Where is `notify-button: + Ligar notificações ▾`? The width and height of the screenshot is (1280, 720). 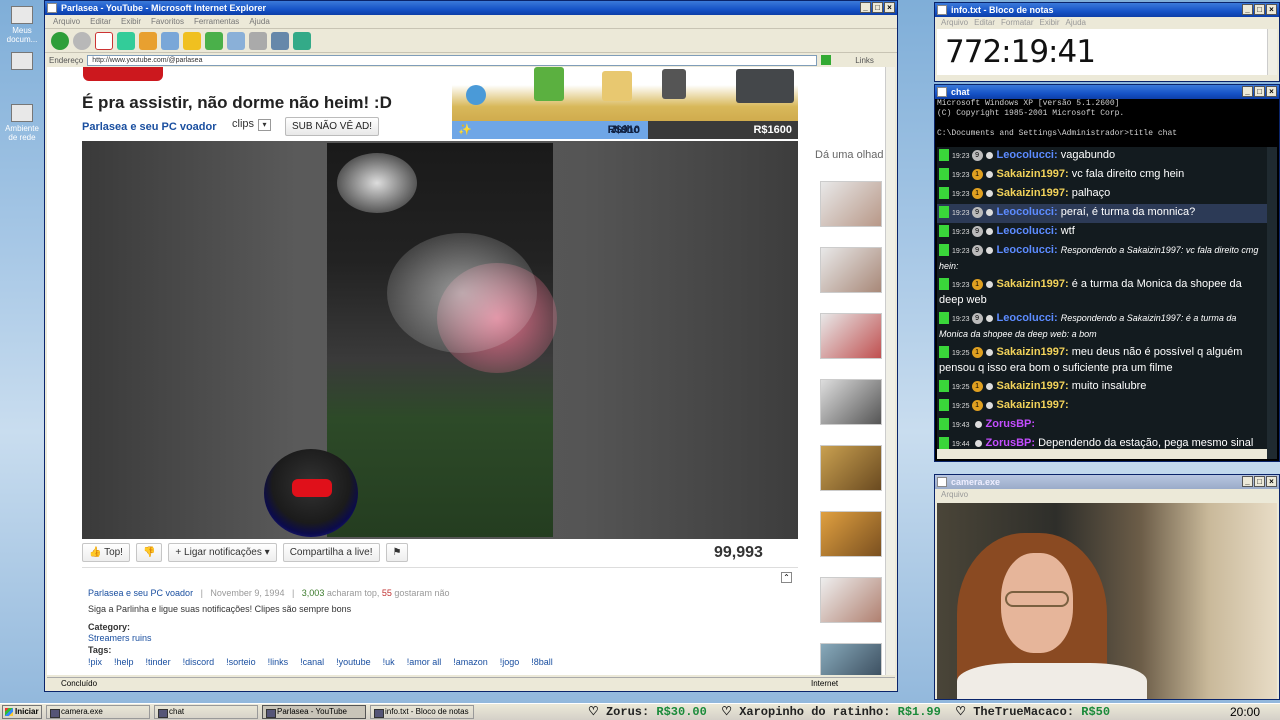
notify-button: + Ligar notificações ▾ is located at coordinates (222, 552).